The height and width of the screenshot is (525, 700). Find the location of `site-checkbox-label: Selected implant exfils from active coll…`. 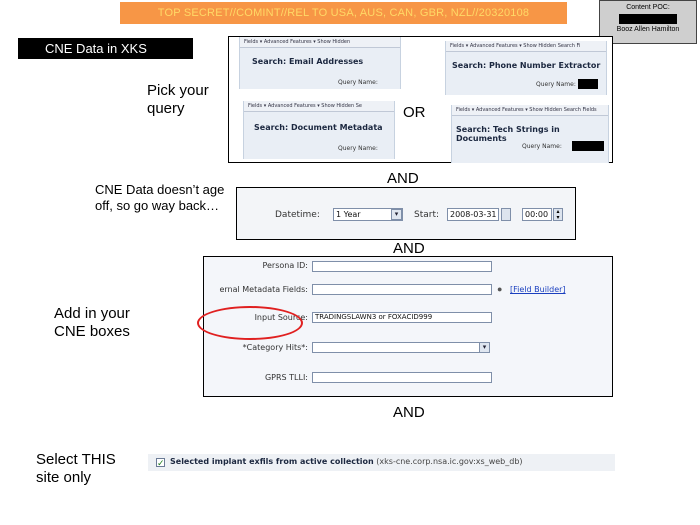

site-checkbox-label: Selected implant exfils from active coll… is located at coordinates (272, 461).